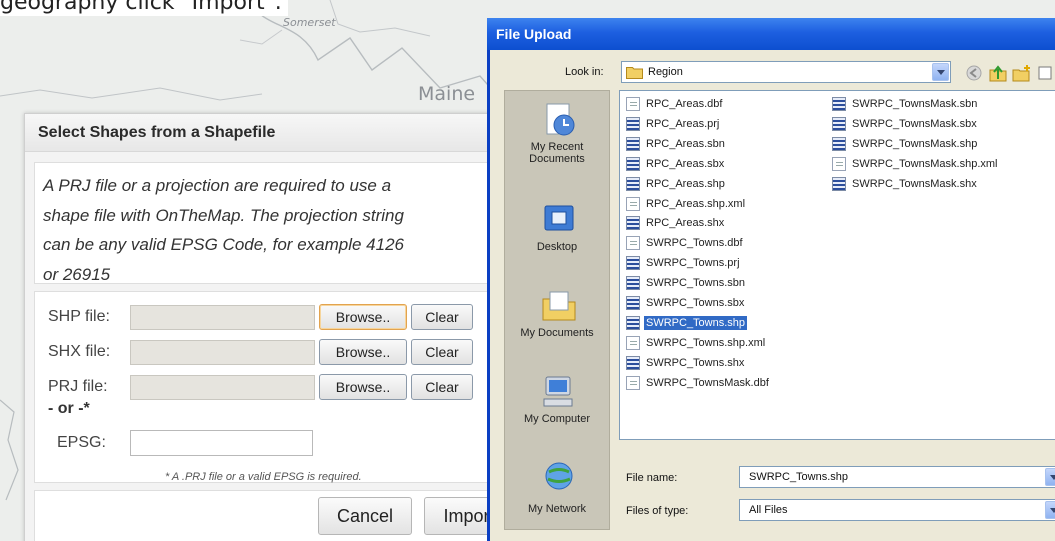 This screenshot has height=541, width=1055. Describe the element at coordinates (557, 153) in the screenshot. I see `place-label: My Recent Documents` at that location.